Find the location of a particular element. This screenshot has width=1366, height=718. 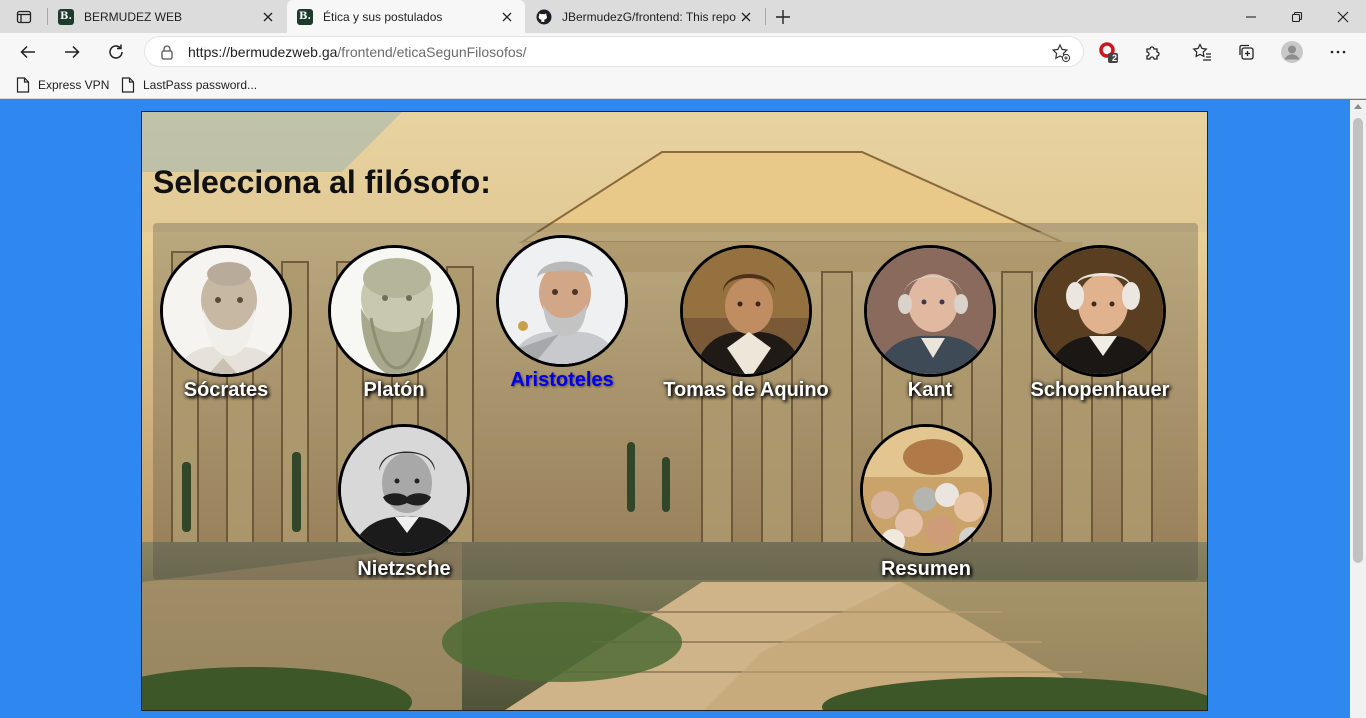

philosopher-card-plato: Platón is located at coordinates (394, 323).